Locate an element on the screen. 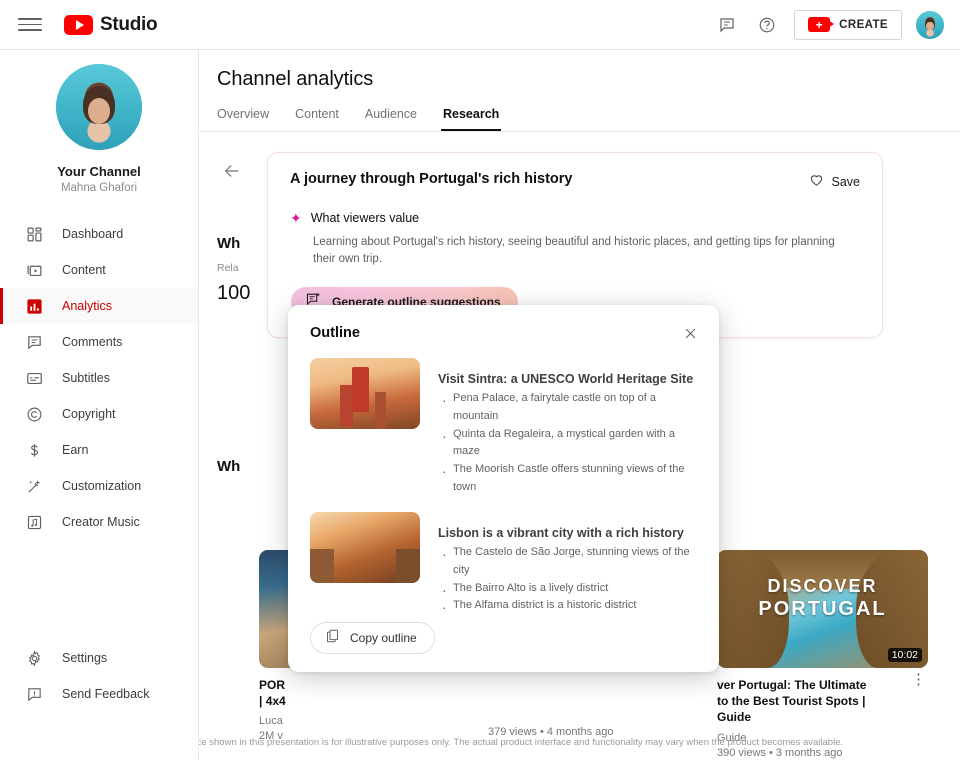 Image resolution: width=960 pixels, height=760 pixels. studio-brand: Studio is located at coordinates (111, 24).